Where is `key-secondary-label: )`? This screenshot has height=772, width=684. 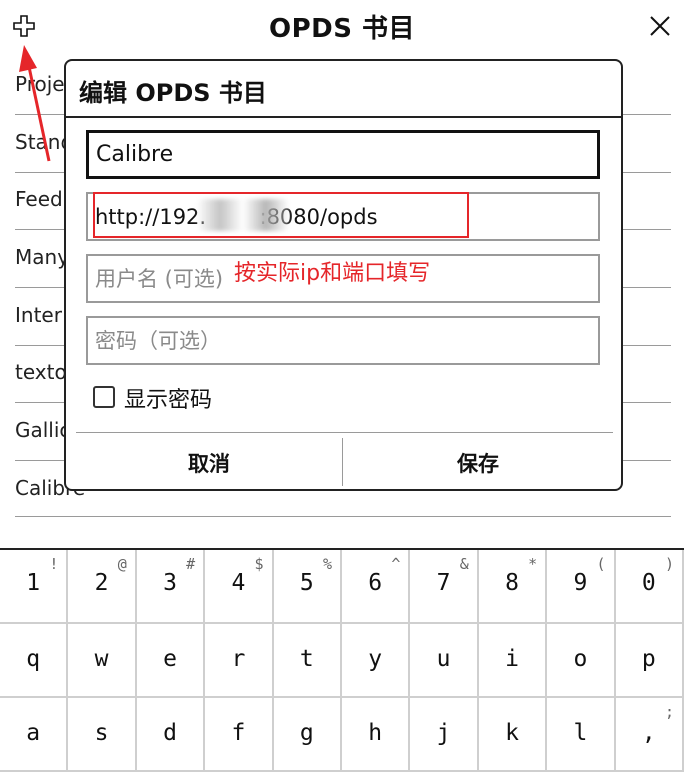 key-secondary-label: ) is located at coordinates (669, 564).